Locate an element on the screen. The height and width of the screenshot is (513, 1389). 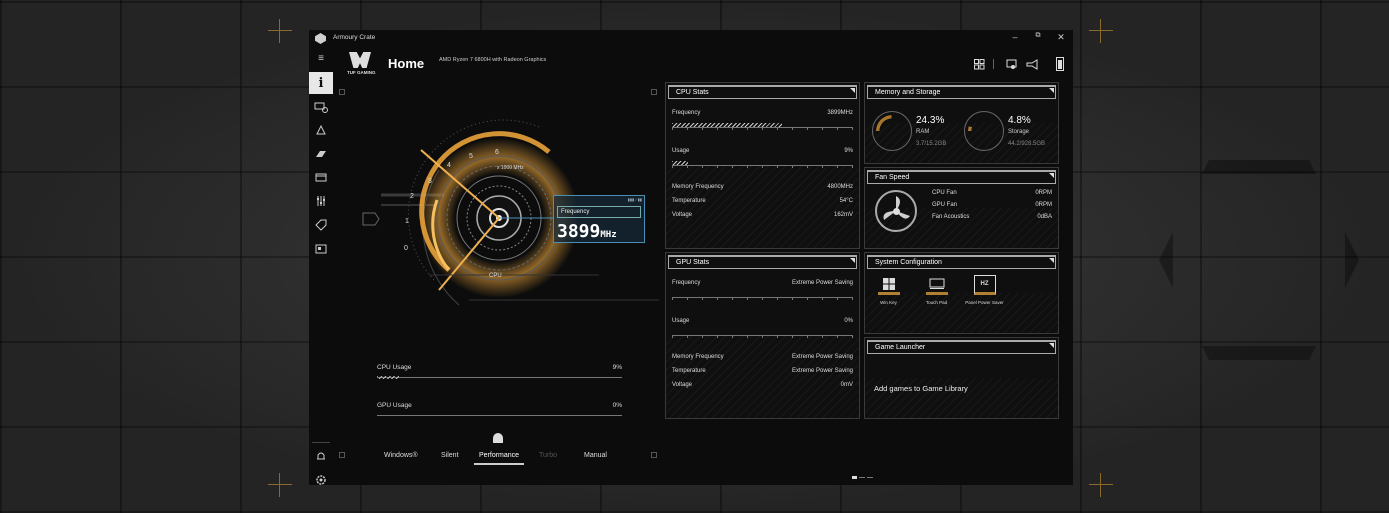
storage-detail: 44.2/928.5GB is located at coordinates (1027, 144).